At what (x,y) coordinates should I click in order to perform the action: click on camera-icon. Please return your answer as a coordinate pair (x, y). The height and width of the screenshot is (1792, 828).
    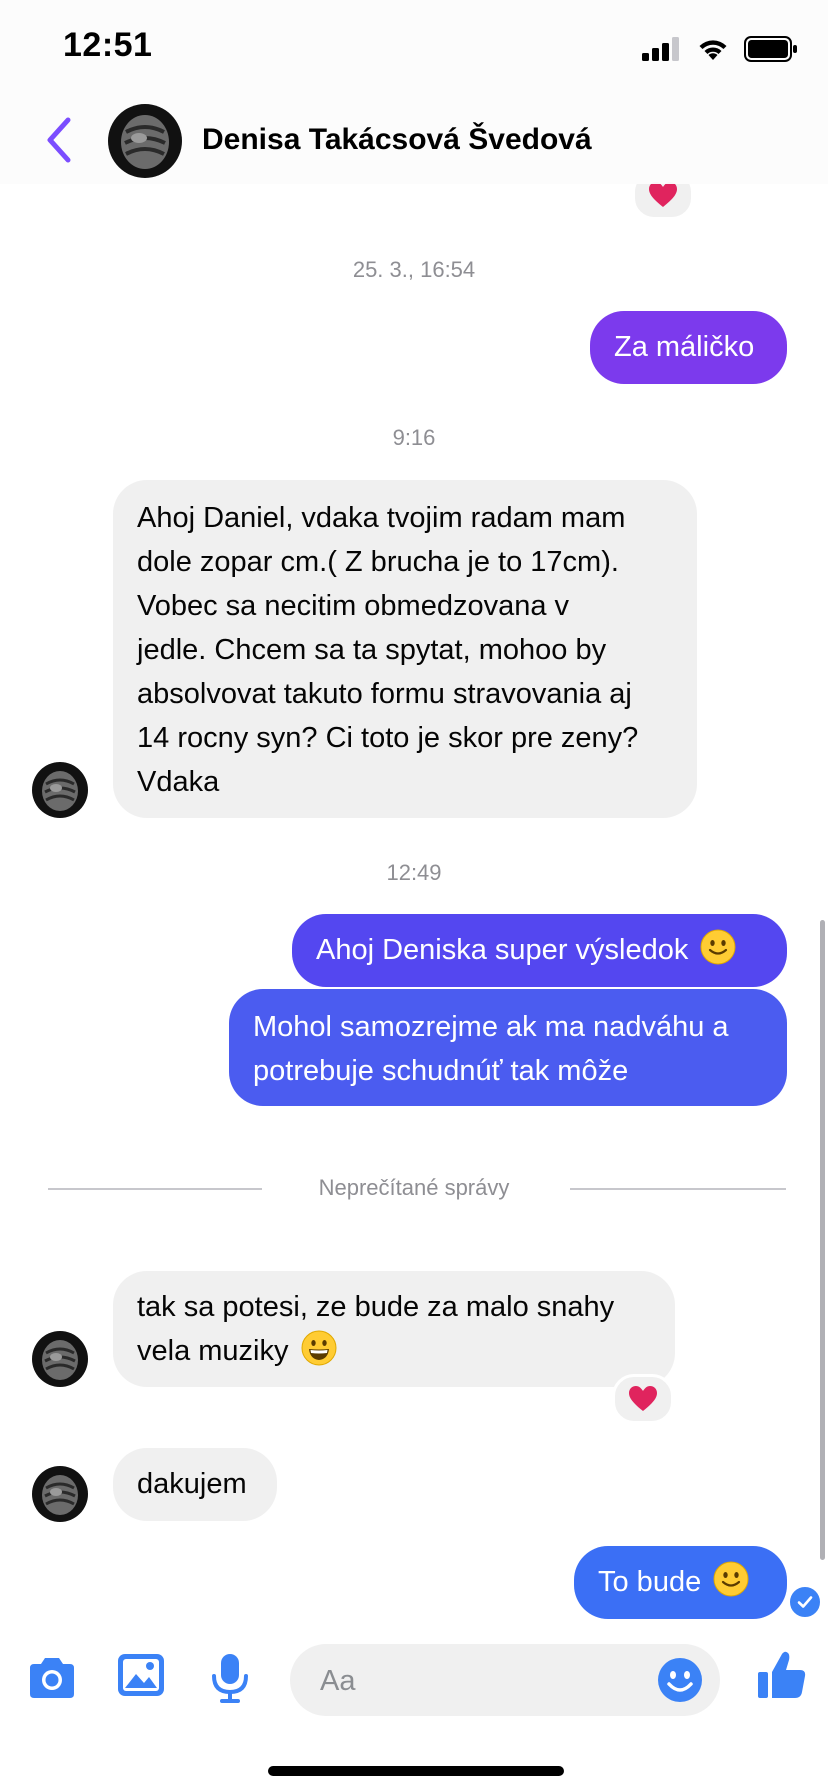
    Looking at the image, I should click on (52, 1678).